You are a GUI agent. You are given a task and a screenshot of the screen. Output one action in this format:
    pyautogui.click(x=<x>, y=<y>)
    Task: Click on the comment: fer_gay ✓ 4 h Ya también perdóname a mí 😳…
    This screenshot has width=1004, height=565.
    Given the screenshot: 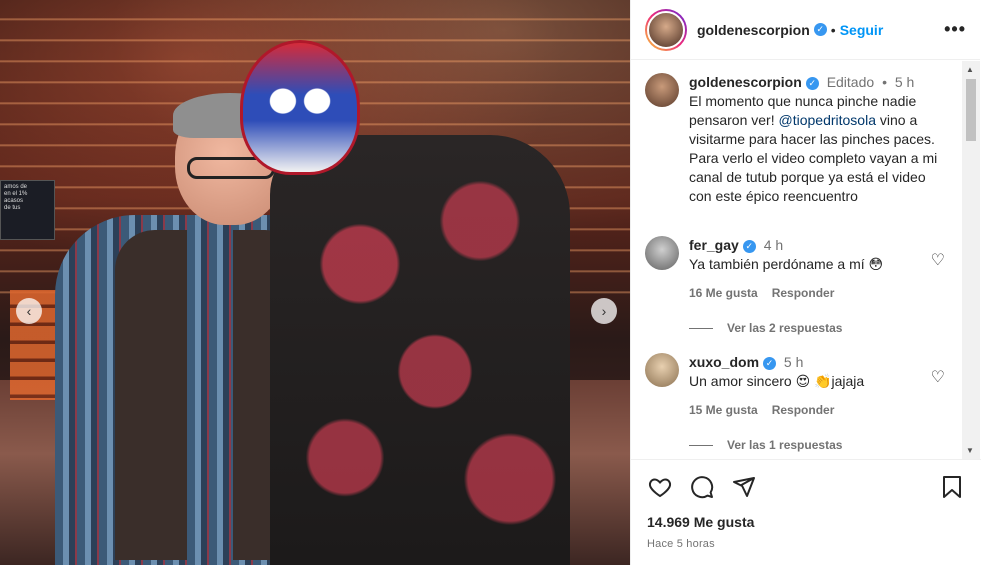 What is the action you would take?
    pyautogui.click(x=806, y=269)
    